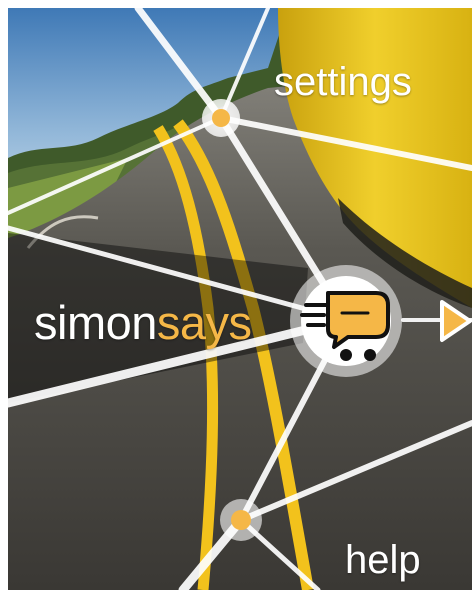  Describe the element at coordinates (343, 82) in the screenshot. I see `settings-link: settings` at that location.